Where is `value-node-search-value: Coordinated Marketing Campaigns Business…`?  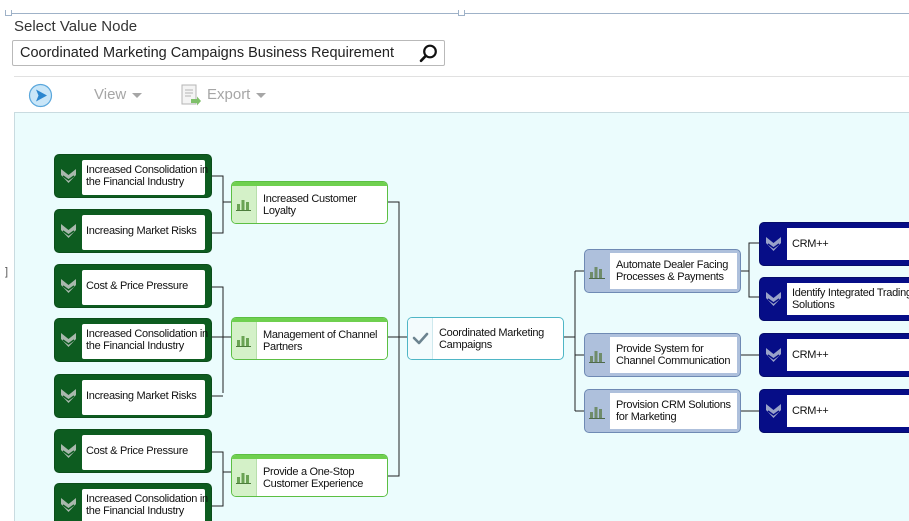
value-node-search-value: Coordinated Marketing Campaigns Business… is located at coordinates (207, 53).